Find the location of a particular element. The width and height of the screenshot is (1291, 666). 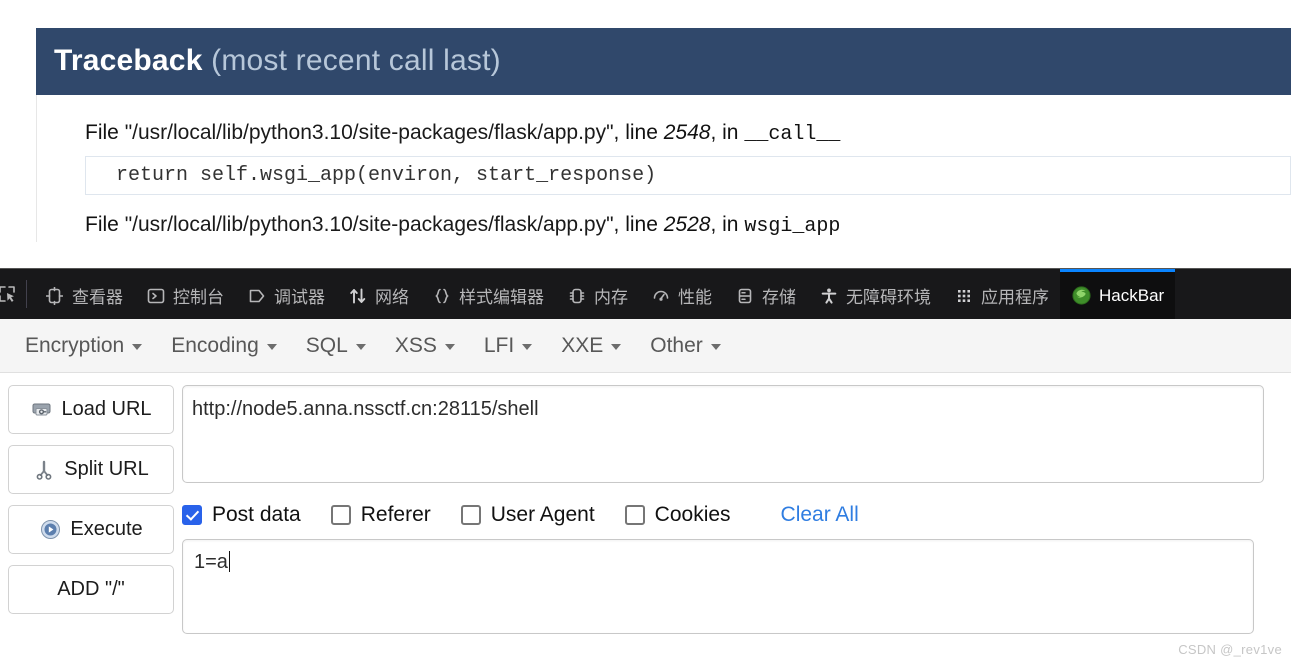

cookies-option: Cookies is located at coordinates (677, 515).